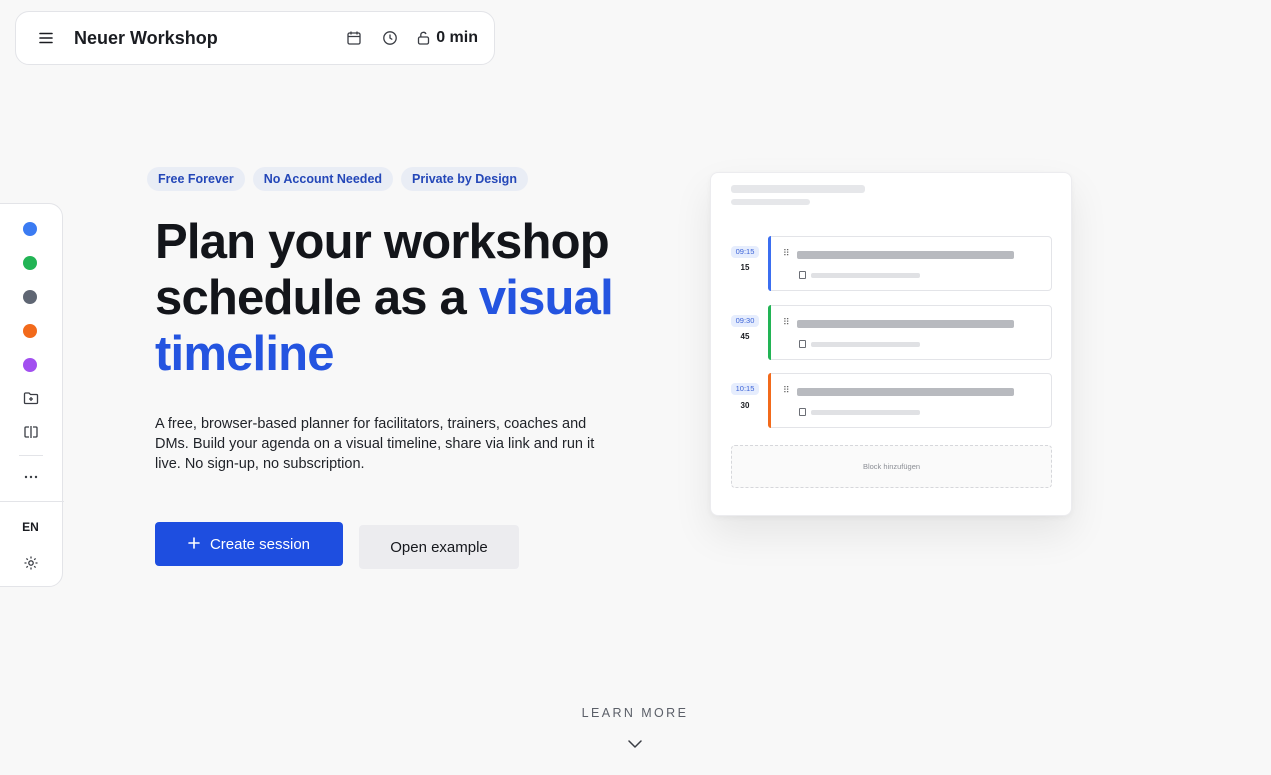  What do you see at coordinates (31, 563) in the screenshot?
I see `gear-icon` at bounding box center [31, 563].